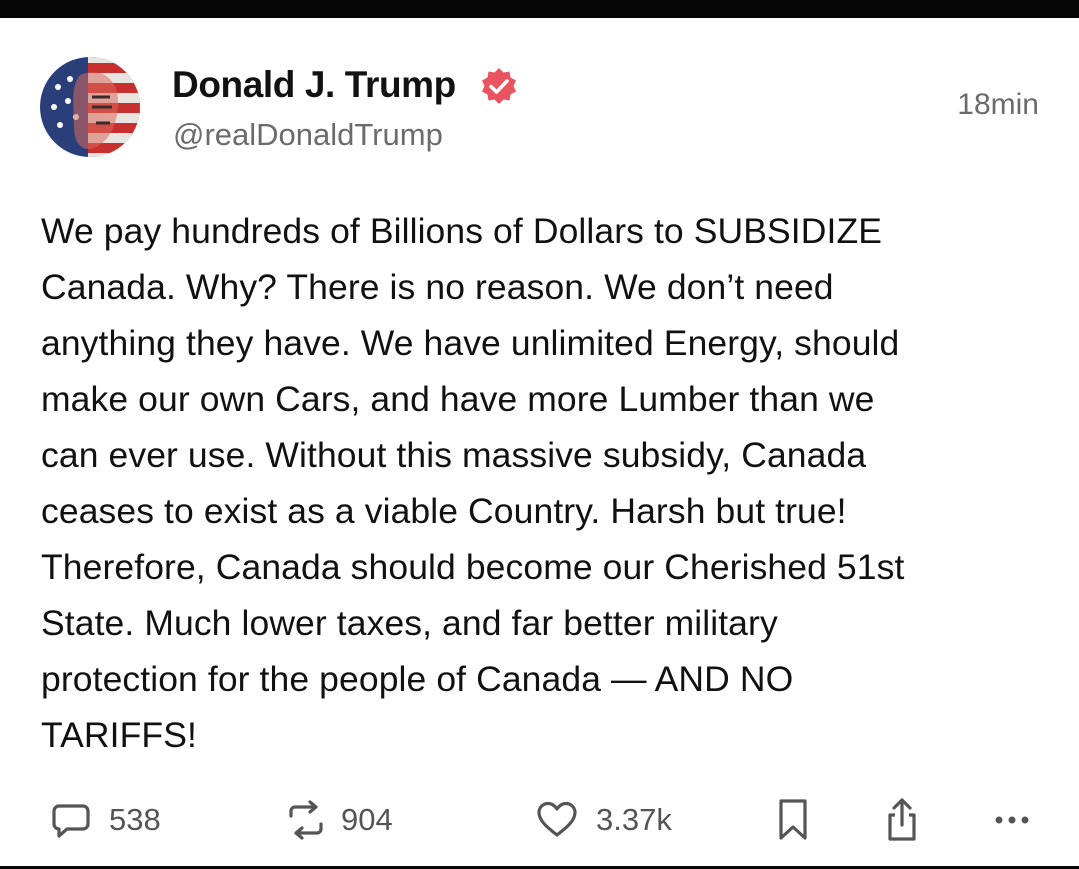 This screenshot has width=1079, height=869. What do you see at coordinates (135, 819) in the screenshot?
I see `reply-count: 538` at bounding box center [135, 819].